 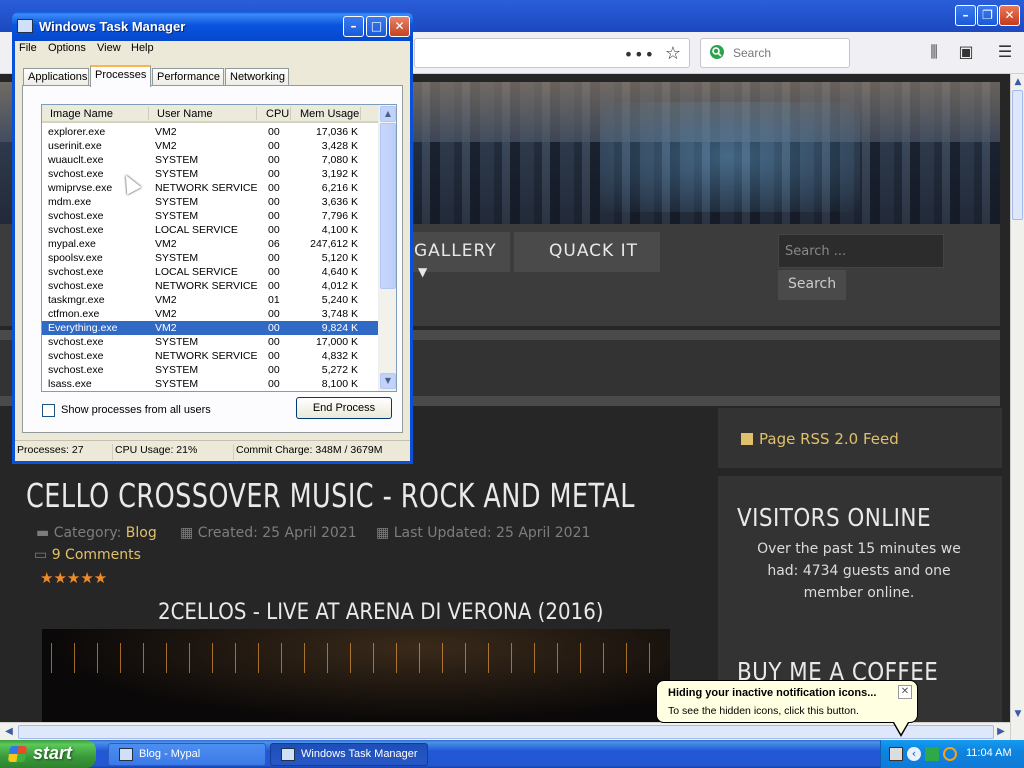 I want to click on show-hidden-icons-chevron-icon: ‹, so click(x=914, y=754).